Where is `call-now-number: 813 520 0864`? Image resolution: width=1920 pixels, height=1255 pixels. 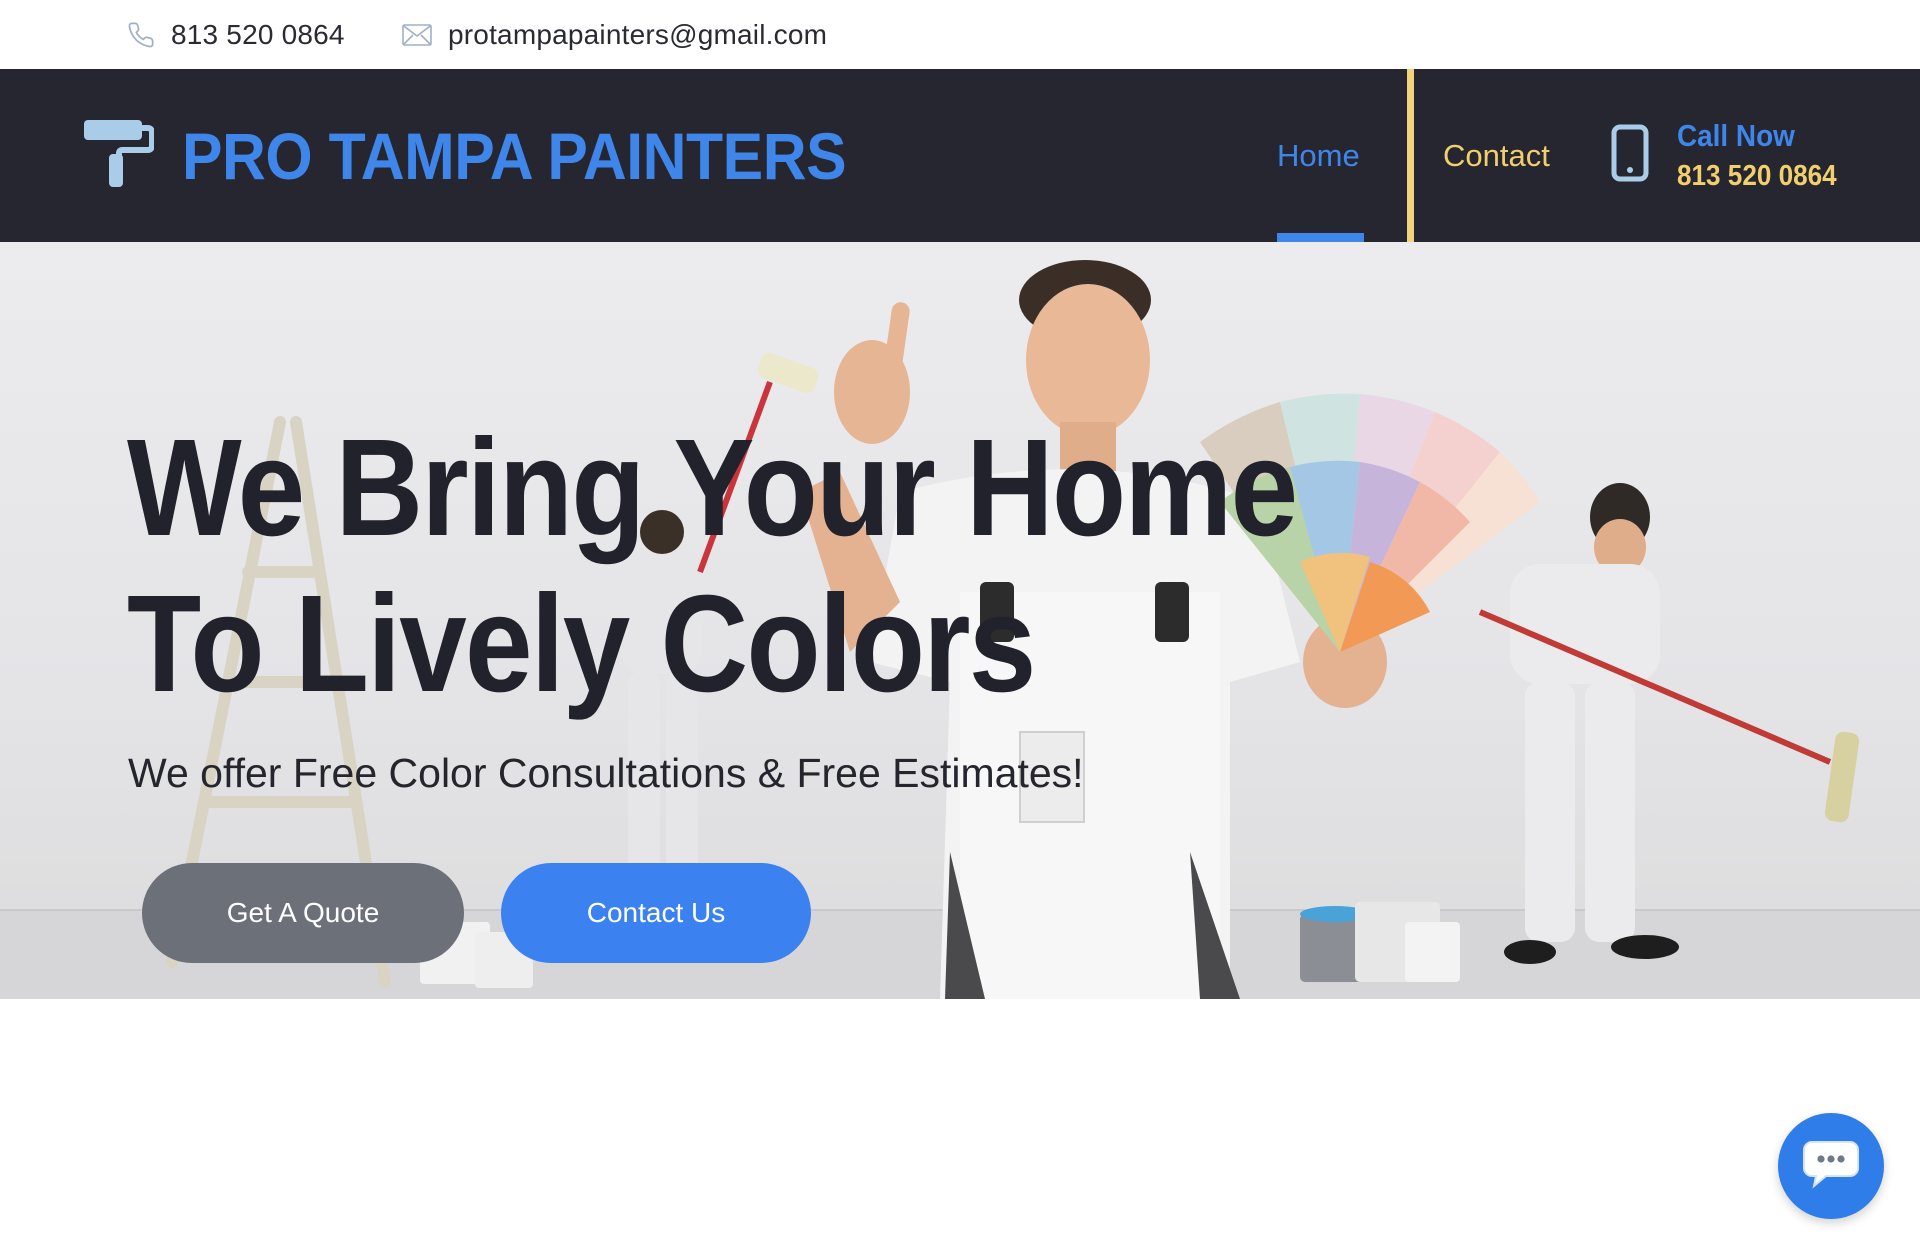 call-now-number: 813 520 0864 is located at coordinates (1757, 176).